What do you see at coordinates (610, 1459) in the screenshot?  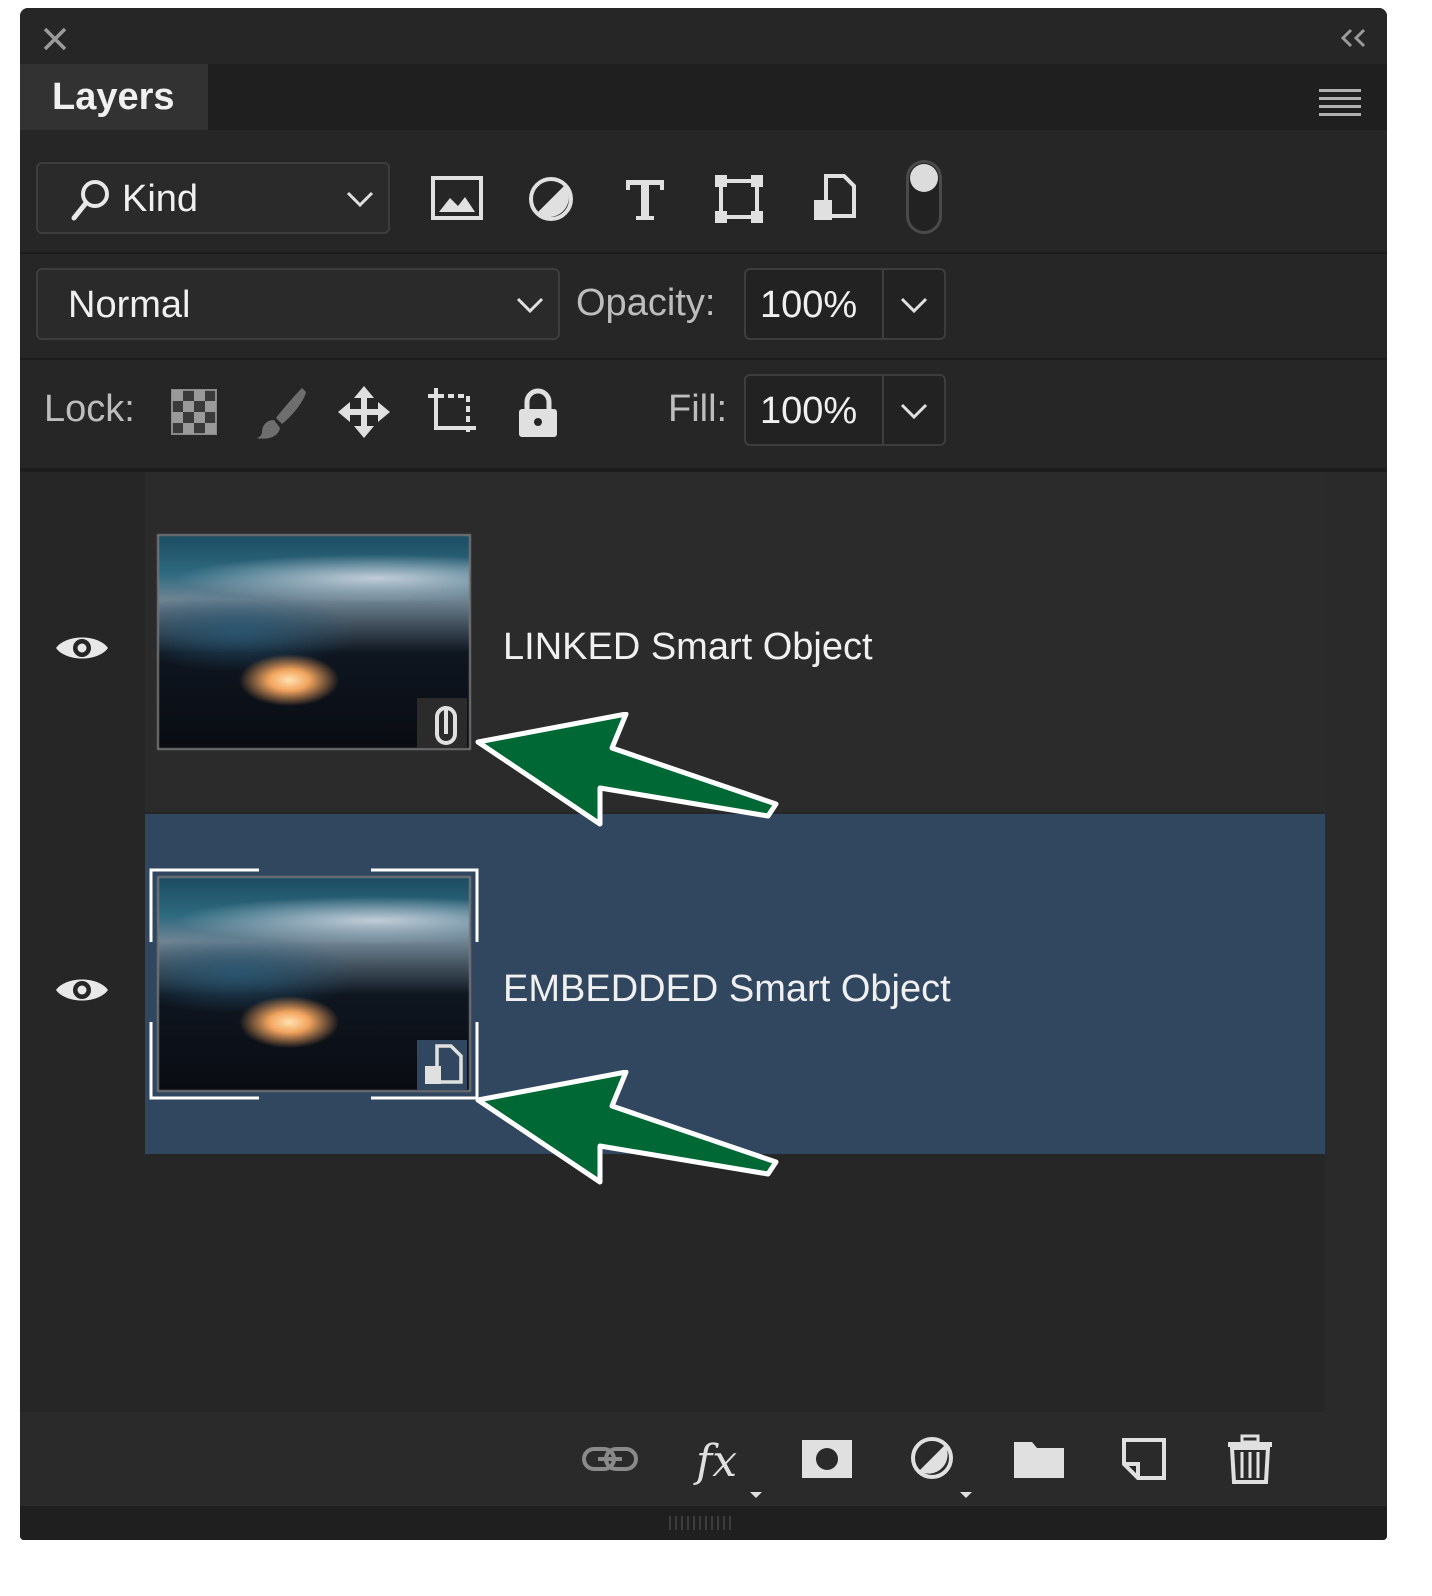 I see `link-layers-icon` at bounding box center [610, 1459].